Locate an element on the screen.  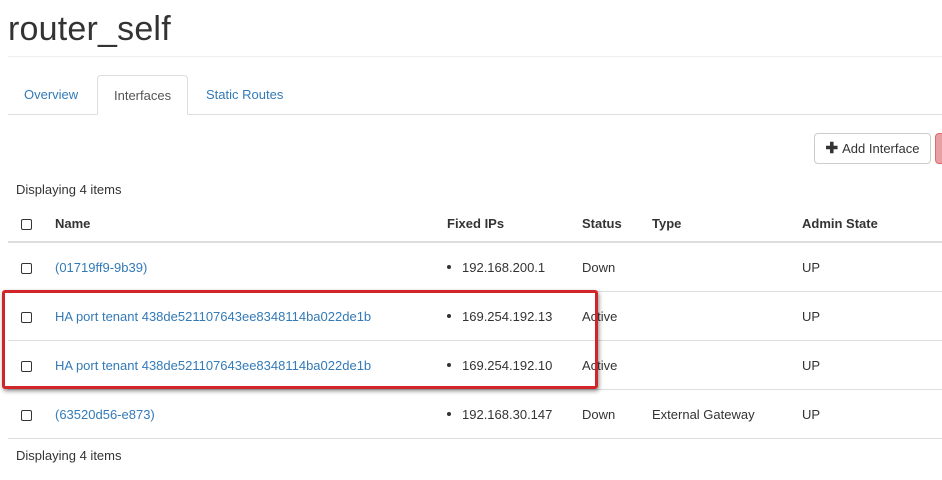
column-header-status: Status is located at coordinates (617, 224).